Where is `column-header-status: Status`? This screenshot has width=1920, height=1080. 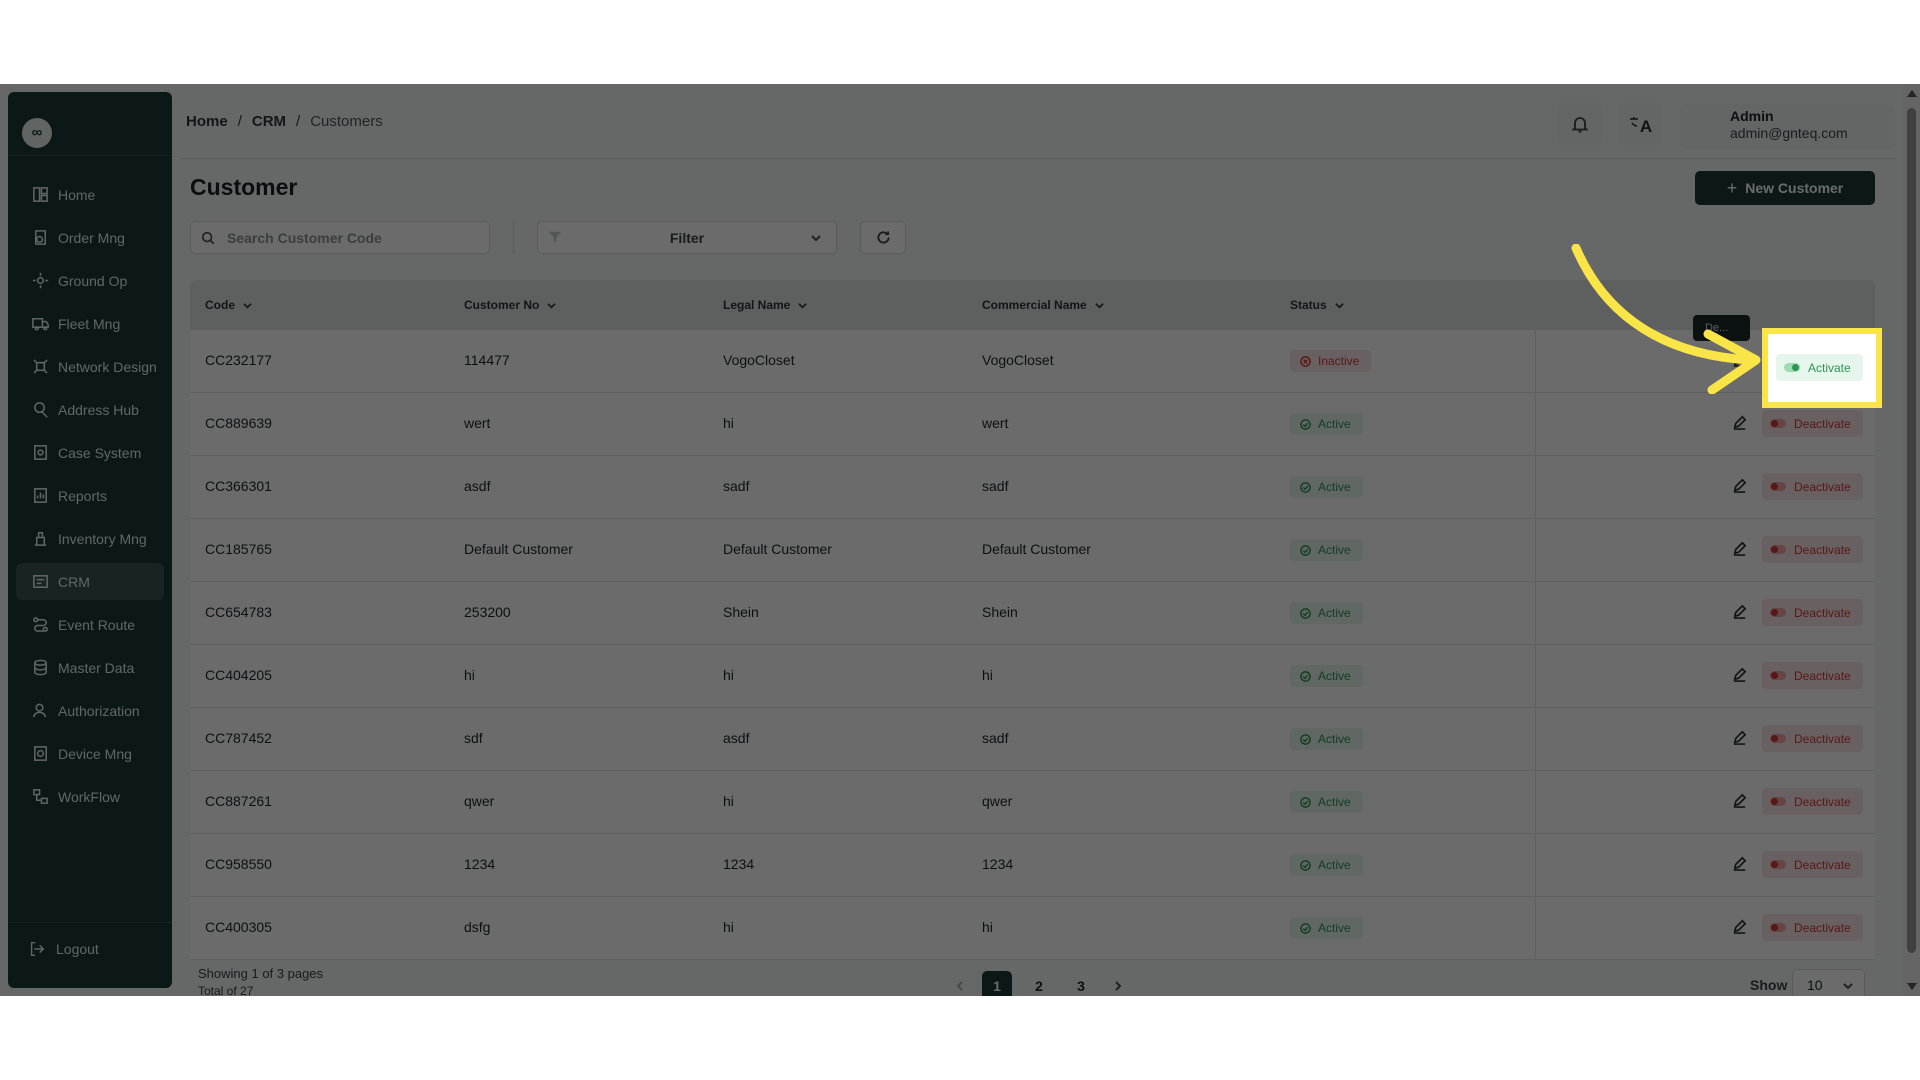
column-header-status: Status is located at coordinates (1317, 305).